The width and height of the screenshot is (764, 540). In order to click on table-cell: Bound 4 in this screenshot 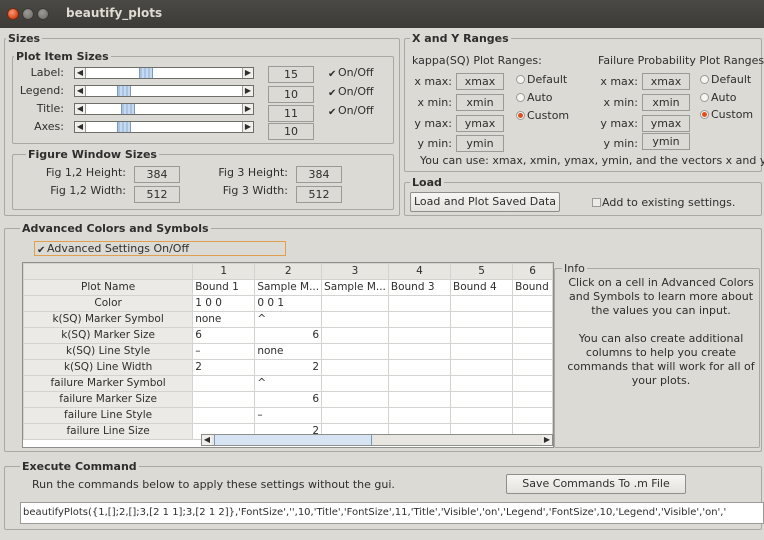, I will do `click(482, 287)`.